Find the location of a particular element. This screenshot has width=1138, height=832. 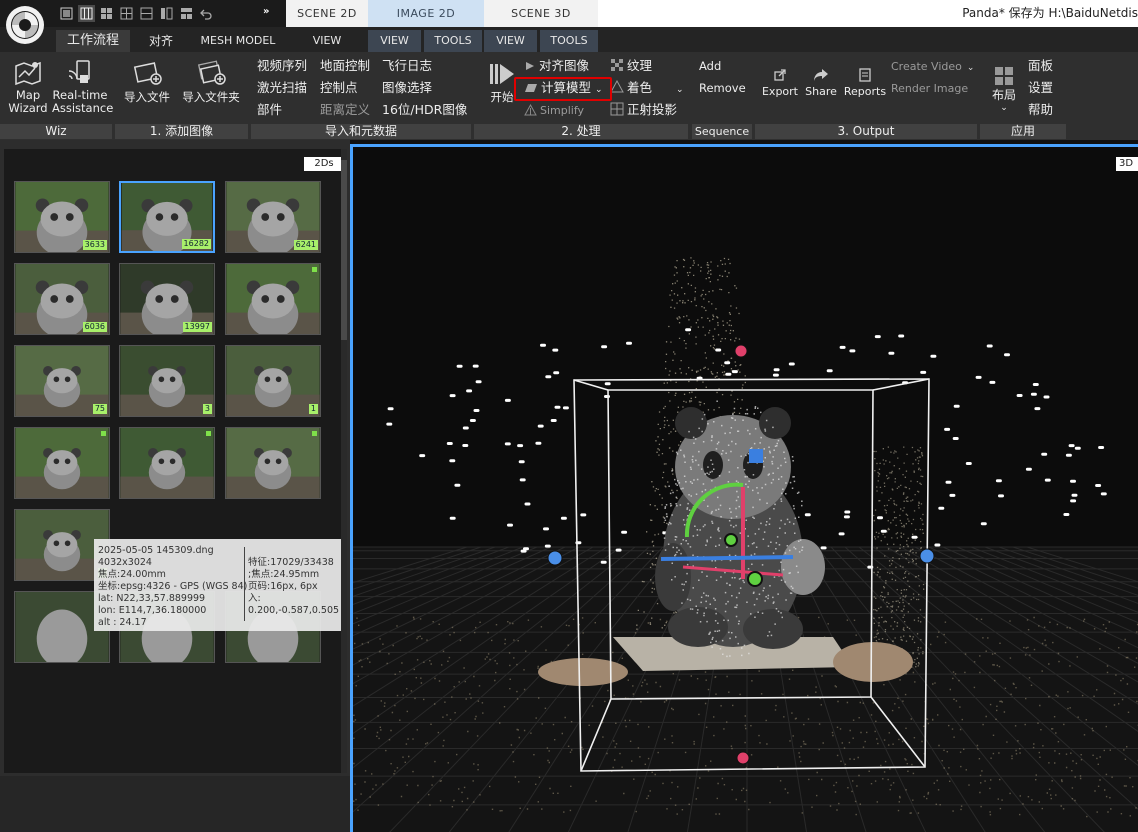

layout-quad-icon is located at coordinates (126, 13).